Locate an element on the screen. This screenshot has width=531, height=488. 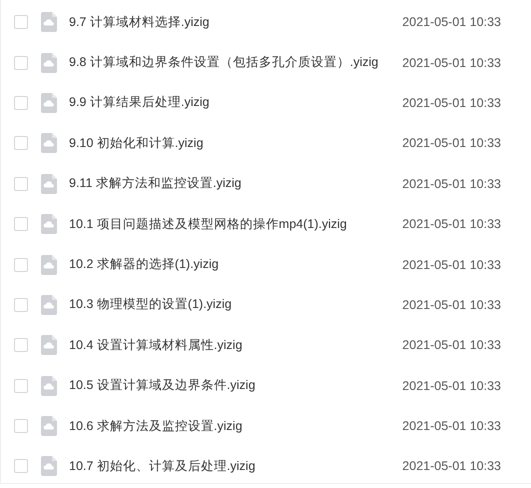
file-name: 9.9 计算结果后处理.yizig is located at coordinates (228, 103).